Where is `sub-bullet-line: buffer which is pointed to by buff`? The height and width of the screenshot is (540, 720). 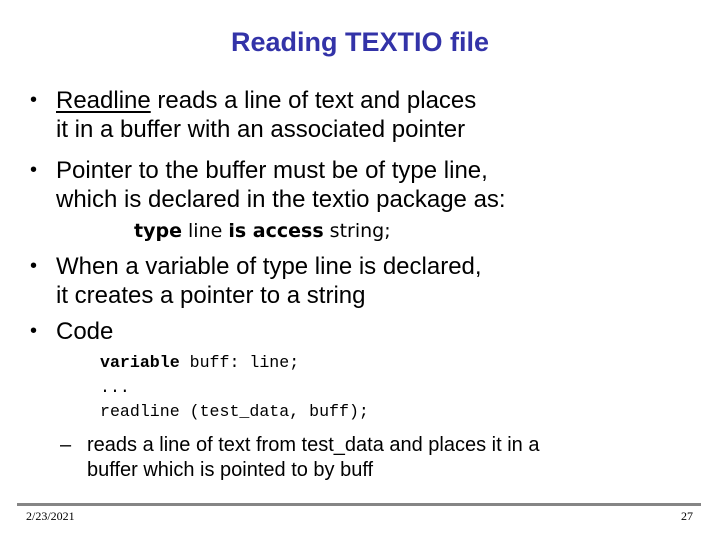 sub-bullet-line: buffer which is pointed to by buff is located at coordinates (230, 470).